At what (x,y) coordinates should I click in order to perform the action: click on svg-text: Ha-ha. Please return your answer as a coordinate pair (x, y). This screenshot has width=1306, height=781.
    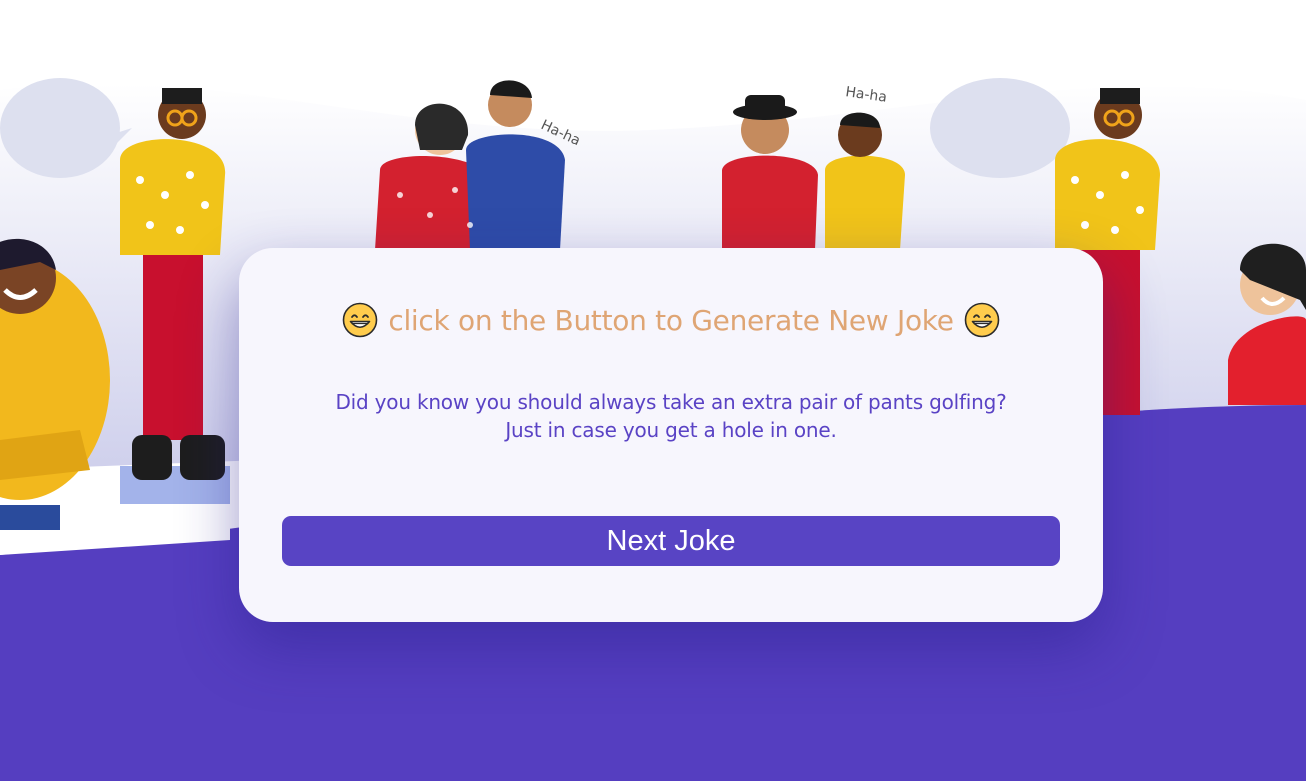
    Looking at the image, I should click on (865, 95).